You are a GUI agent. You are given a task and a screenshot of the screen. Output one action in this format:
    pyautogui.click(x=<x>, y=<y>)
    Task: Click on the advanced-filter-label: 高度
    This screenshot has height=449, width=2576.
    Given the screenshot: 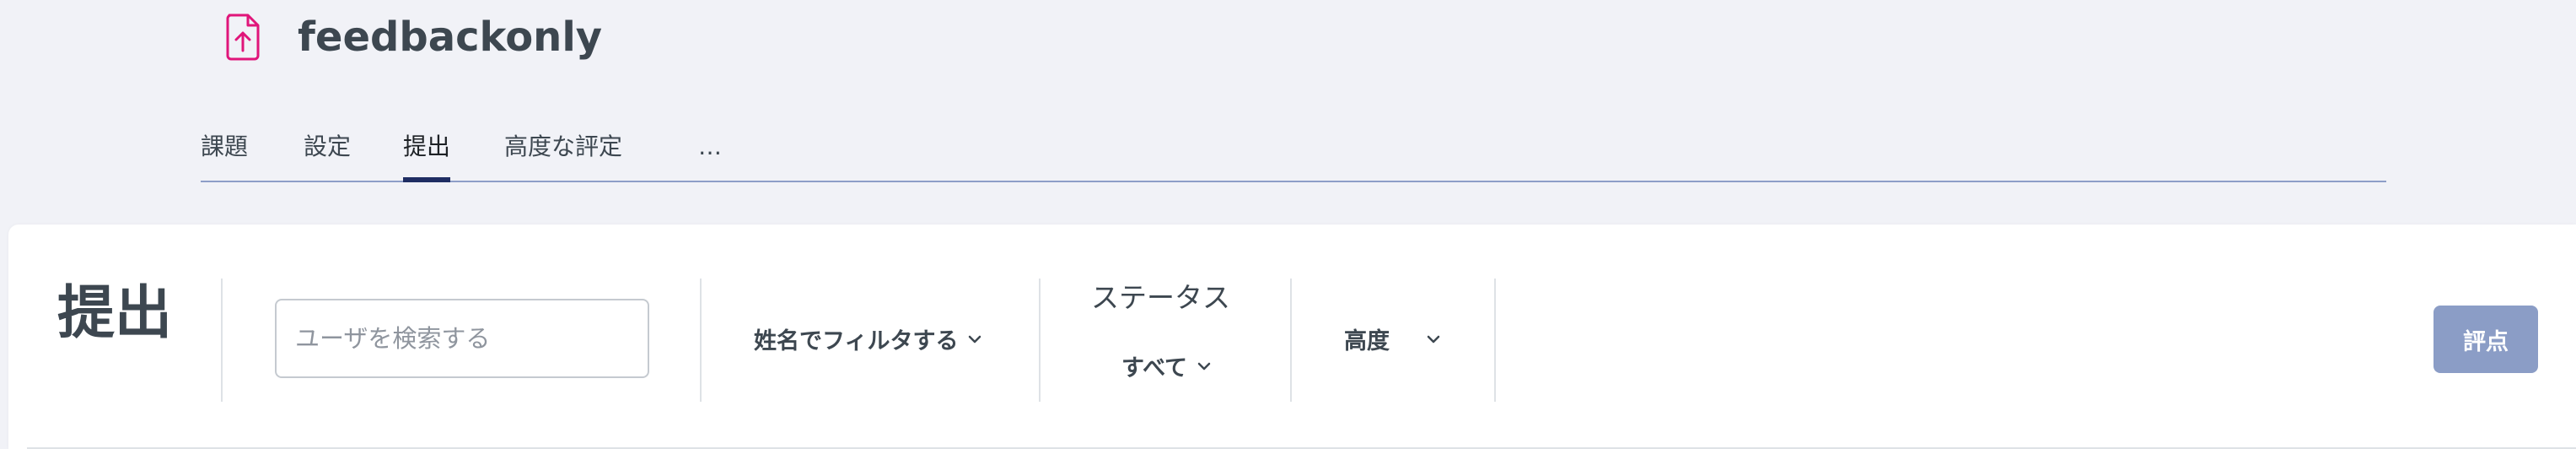 What is the action you would take?
    pyautogui.click(x=1367, y=341)
    